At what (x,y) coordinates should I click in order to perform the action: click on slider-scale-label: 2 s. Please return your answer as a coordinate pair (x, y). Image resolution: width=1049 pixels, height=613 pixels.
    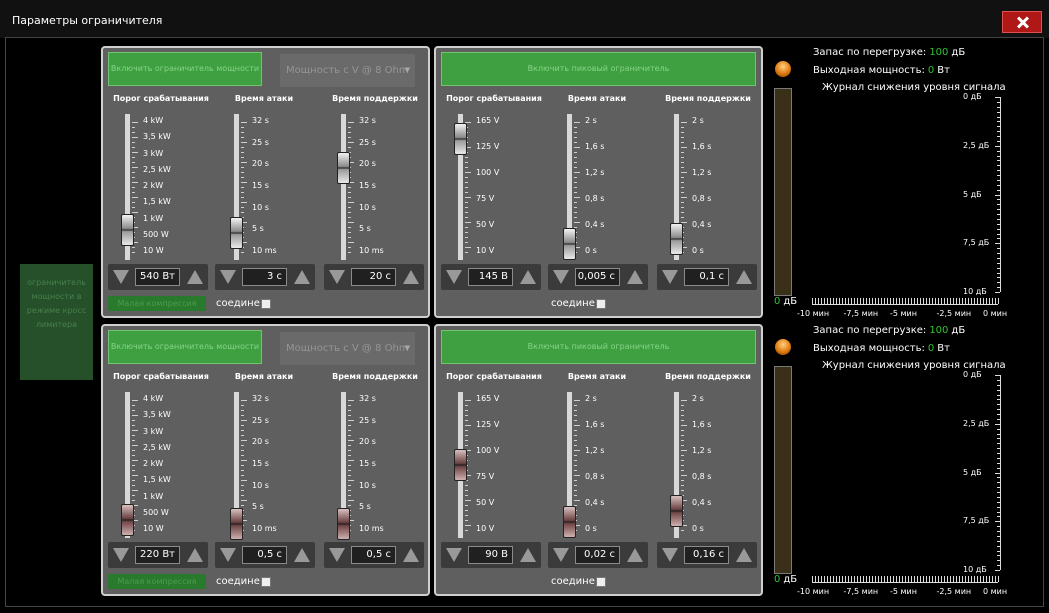
    Looking at the image, I should click on (591, 120).